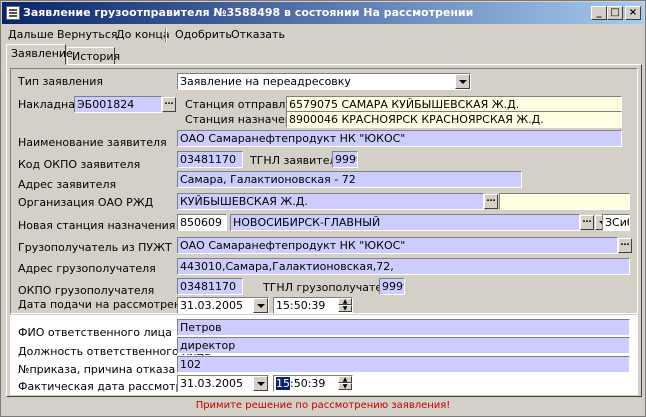 The width and height of the screenshot is (646, 417). Describe the element at coordinates (95, 332) in the screenshot. I see `responsible-label: ФИО ответственного лица` at that location.